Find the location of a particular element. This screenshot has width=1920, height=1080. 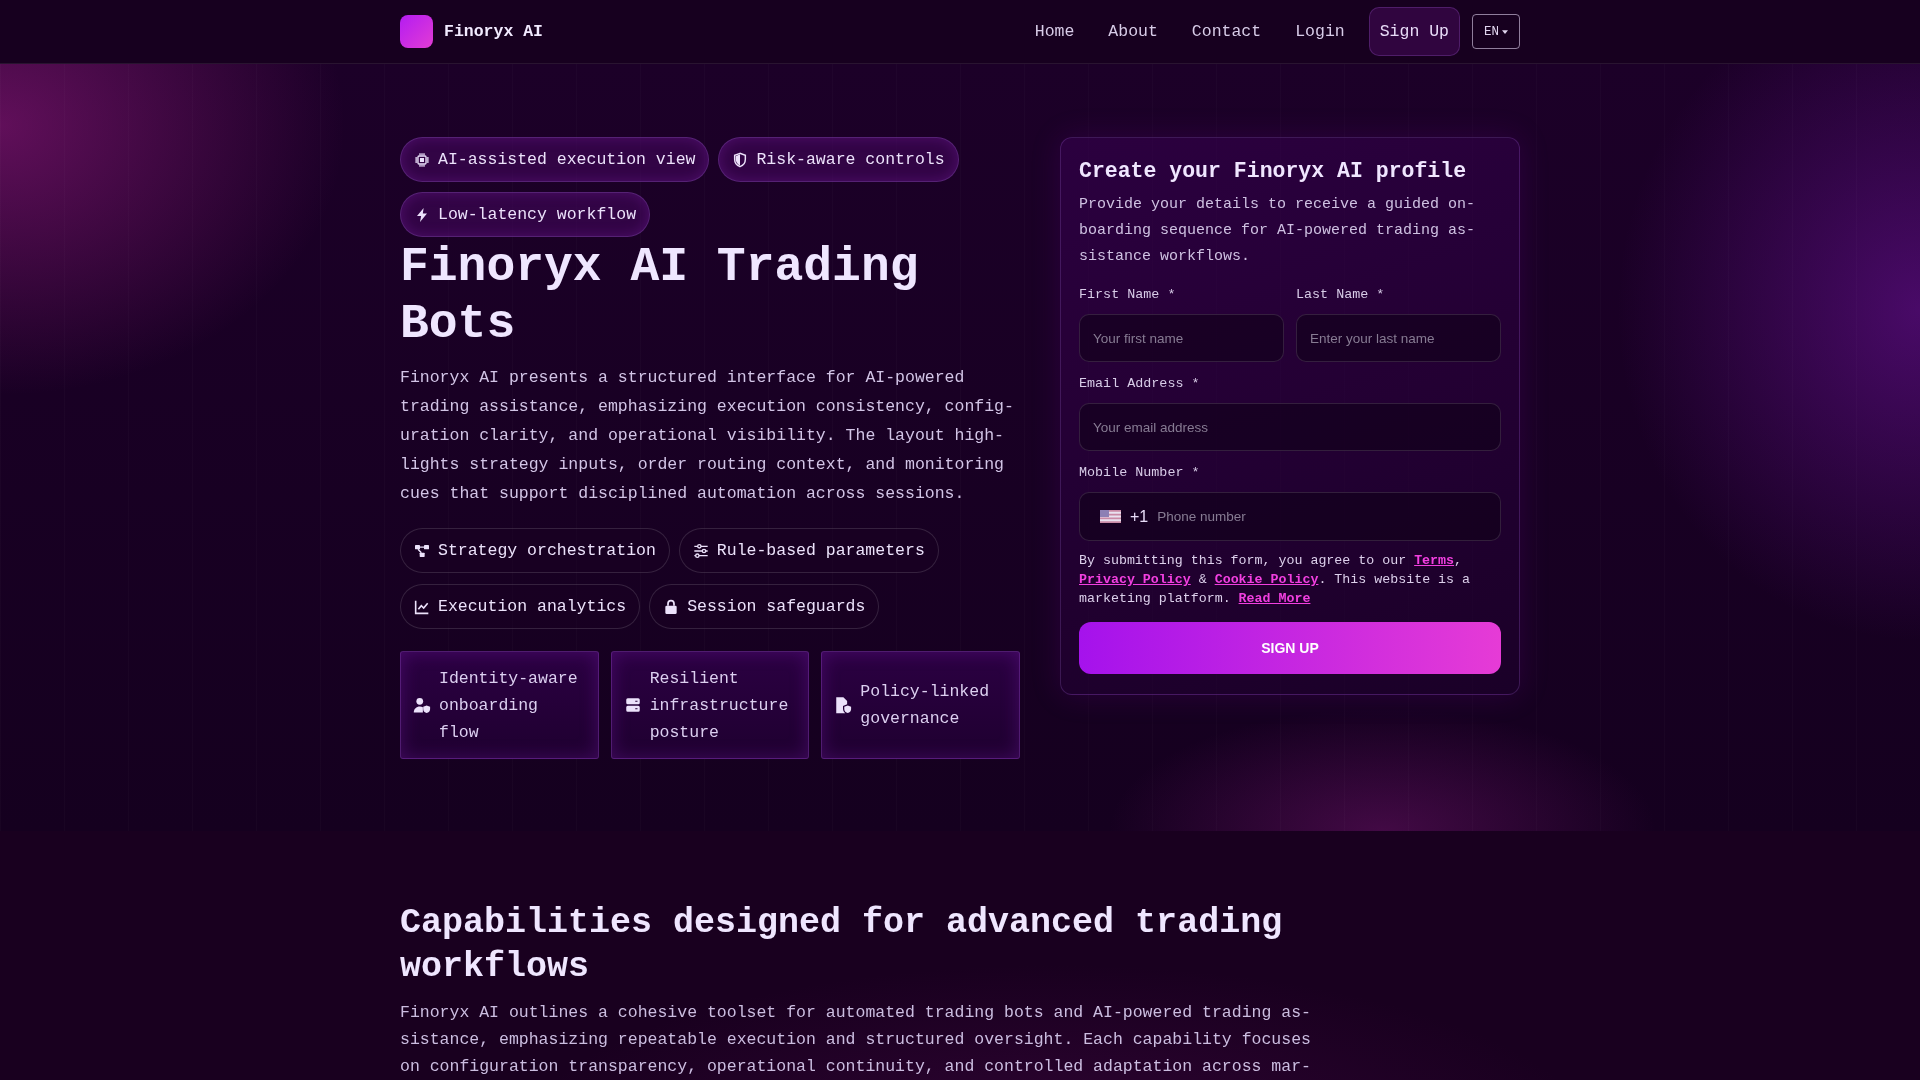

input-field: Enter your last name is located at coordinates (1398, 338).